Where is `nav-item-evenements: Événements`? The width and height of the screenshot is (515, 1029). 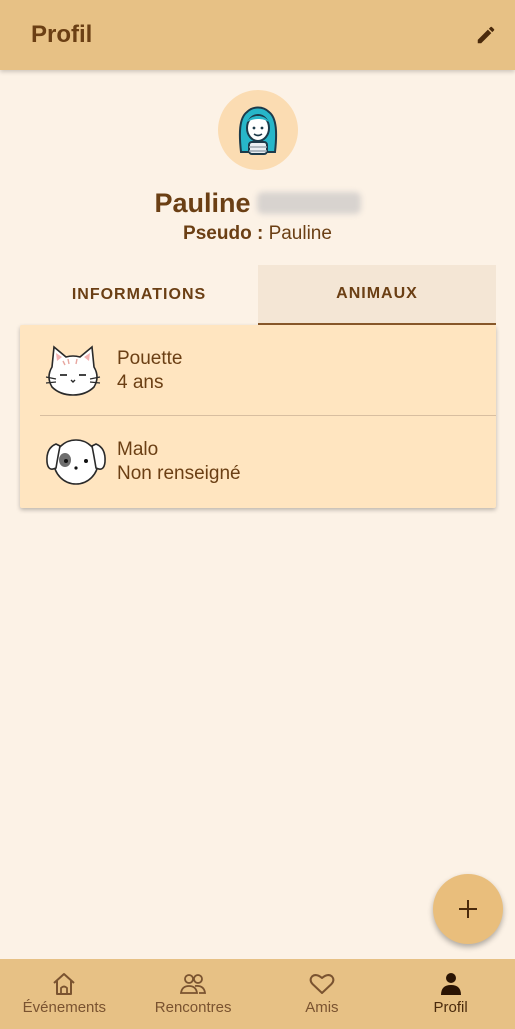 nav-item-evenements: Événements is located at coordinates (64, 994).